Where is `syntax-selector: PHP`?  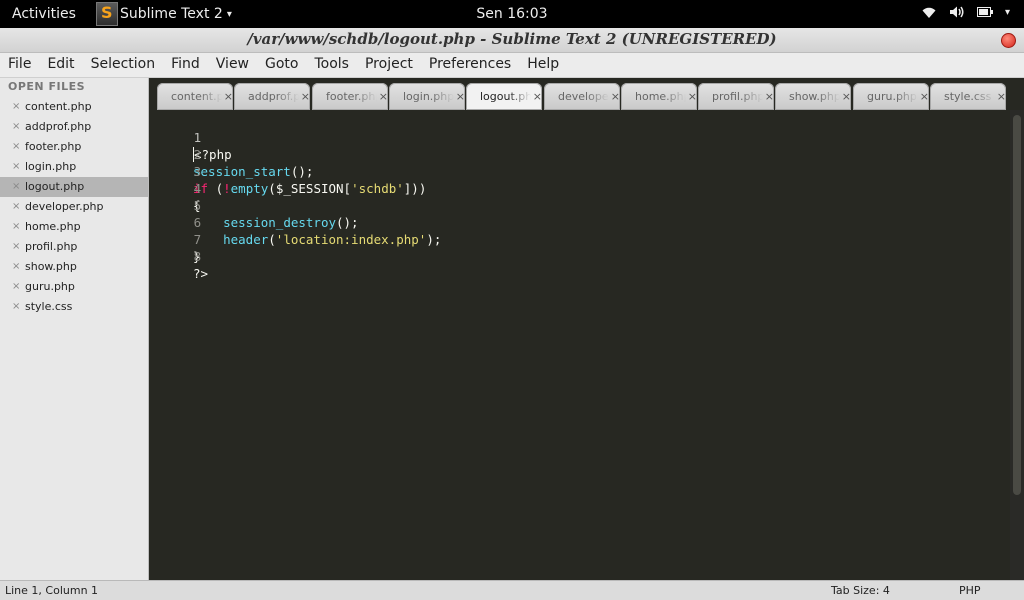 syntax-selector: PHP is located at coordinates (970, 590).